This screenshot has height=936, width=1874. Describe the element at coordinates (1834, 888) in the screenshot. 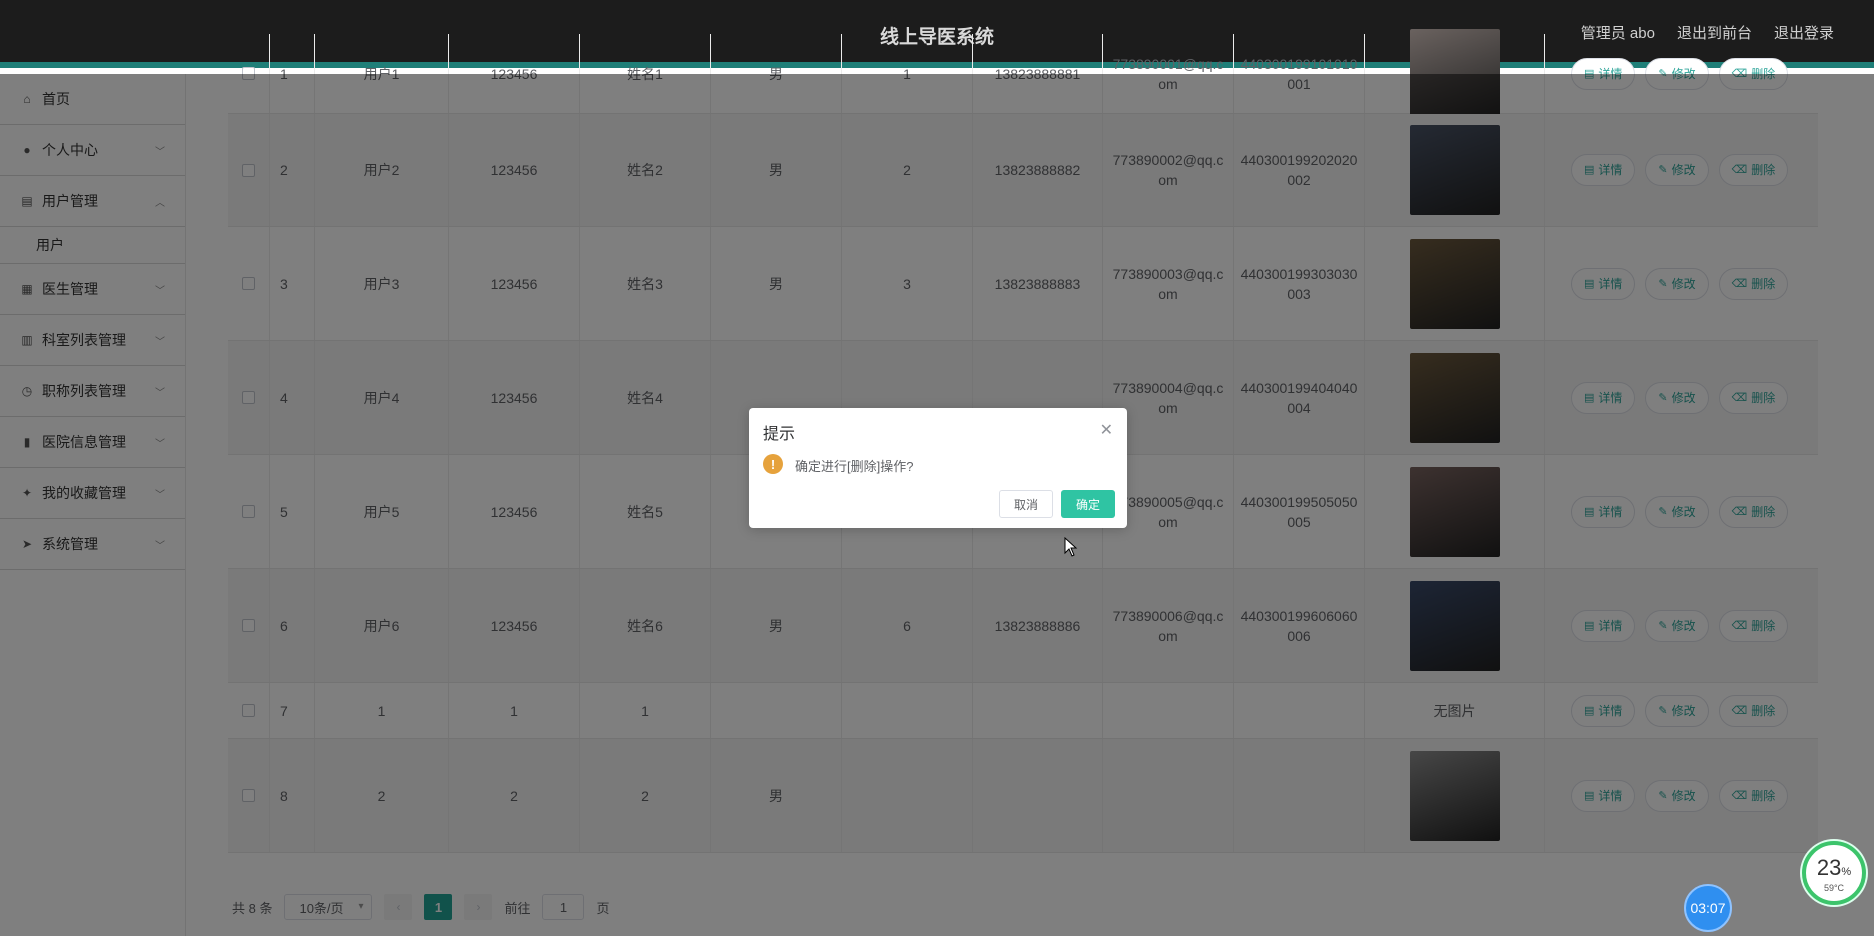

I see `temperature-label: 59°C` at that location.